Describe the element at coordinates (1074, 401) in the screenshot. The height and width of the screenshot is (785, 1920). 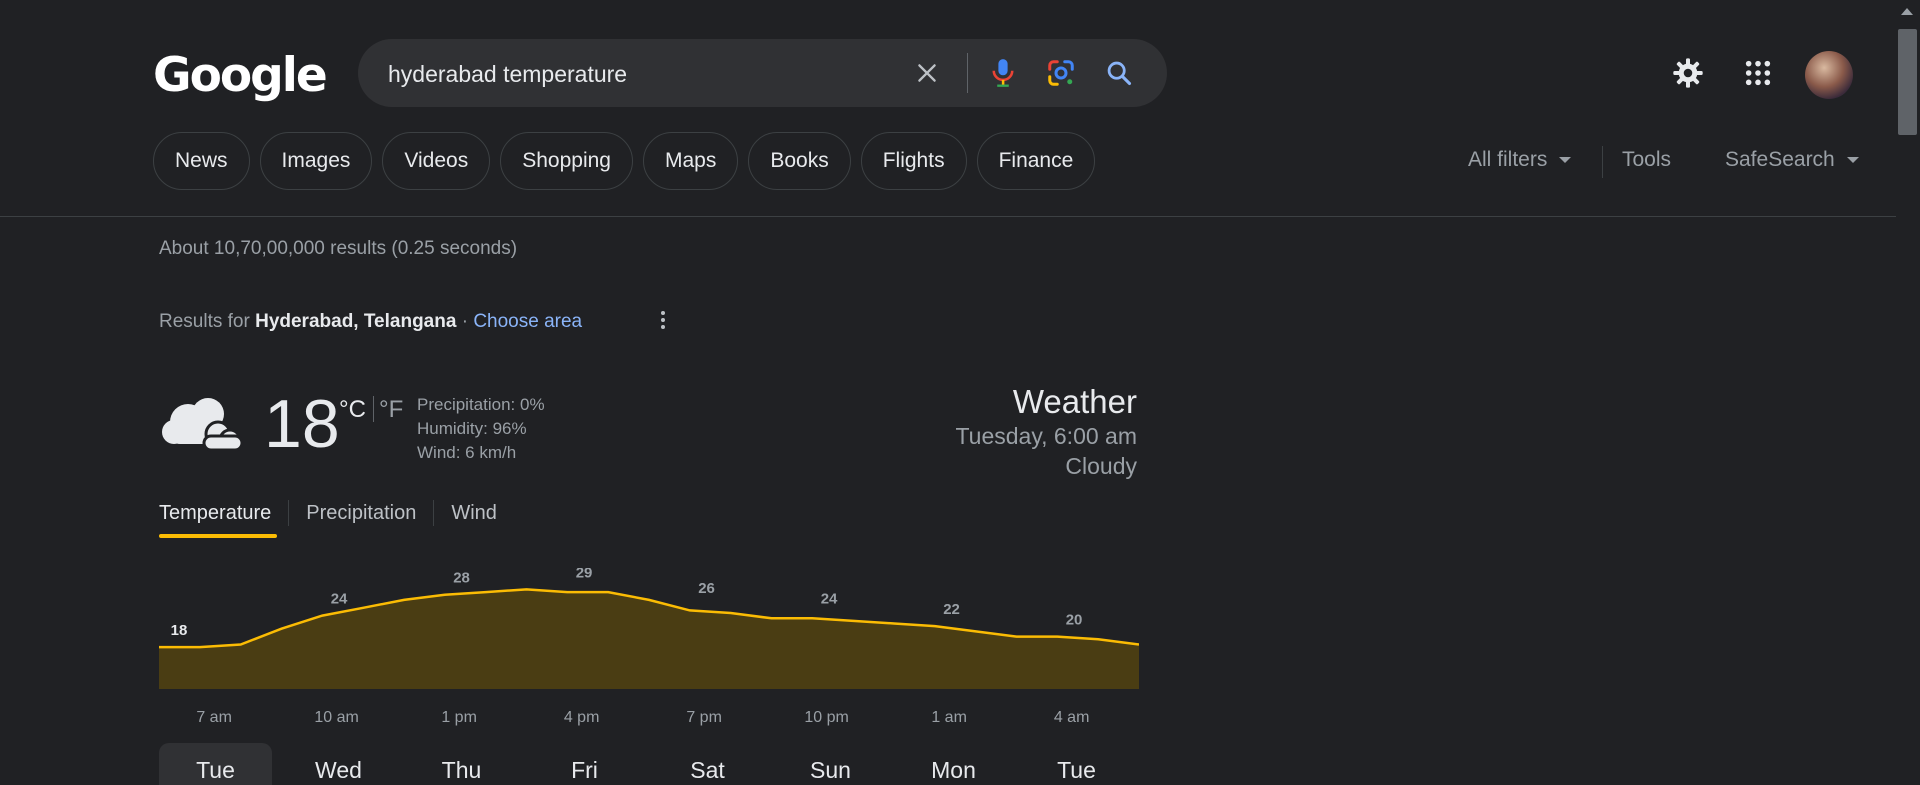
I see `weather-title: Weather` at that location.